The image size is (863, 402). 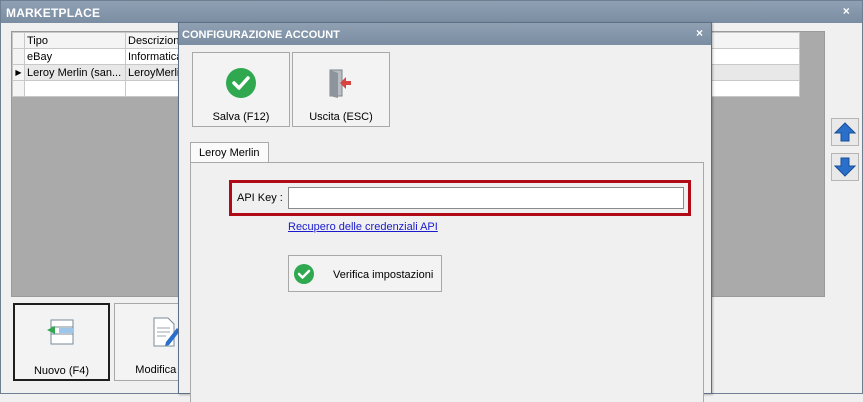 I want to click on move-up-button, so click(x=845, y=132).